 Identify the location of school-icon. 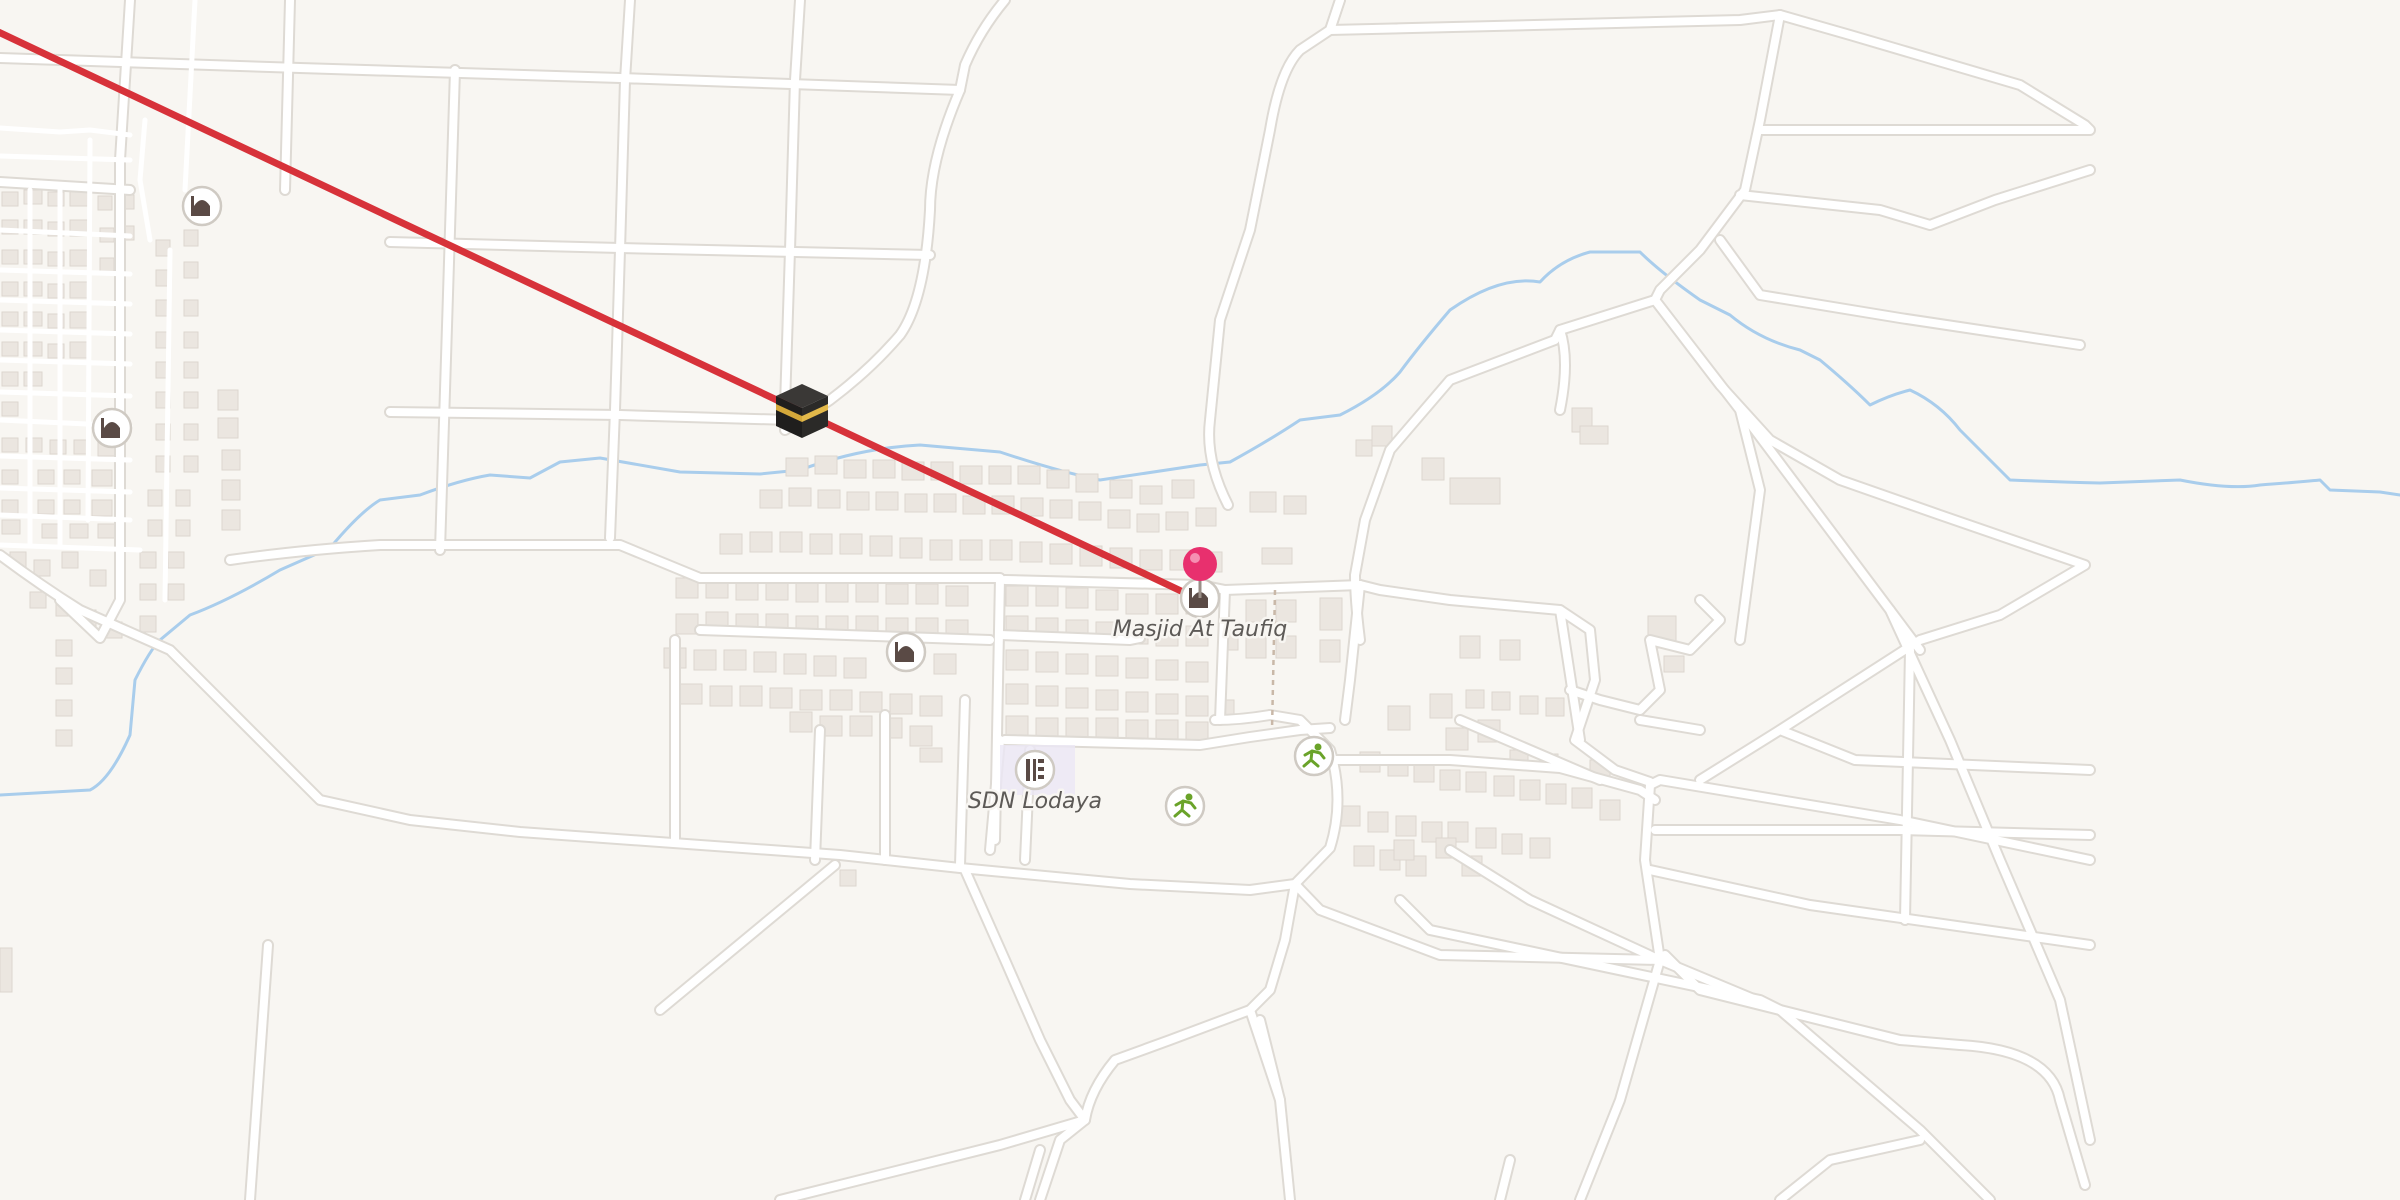
(1035, 770).